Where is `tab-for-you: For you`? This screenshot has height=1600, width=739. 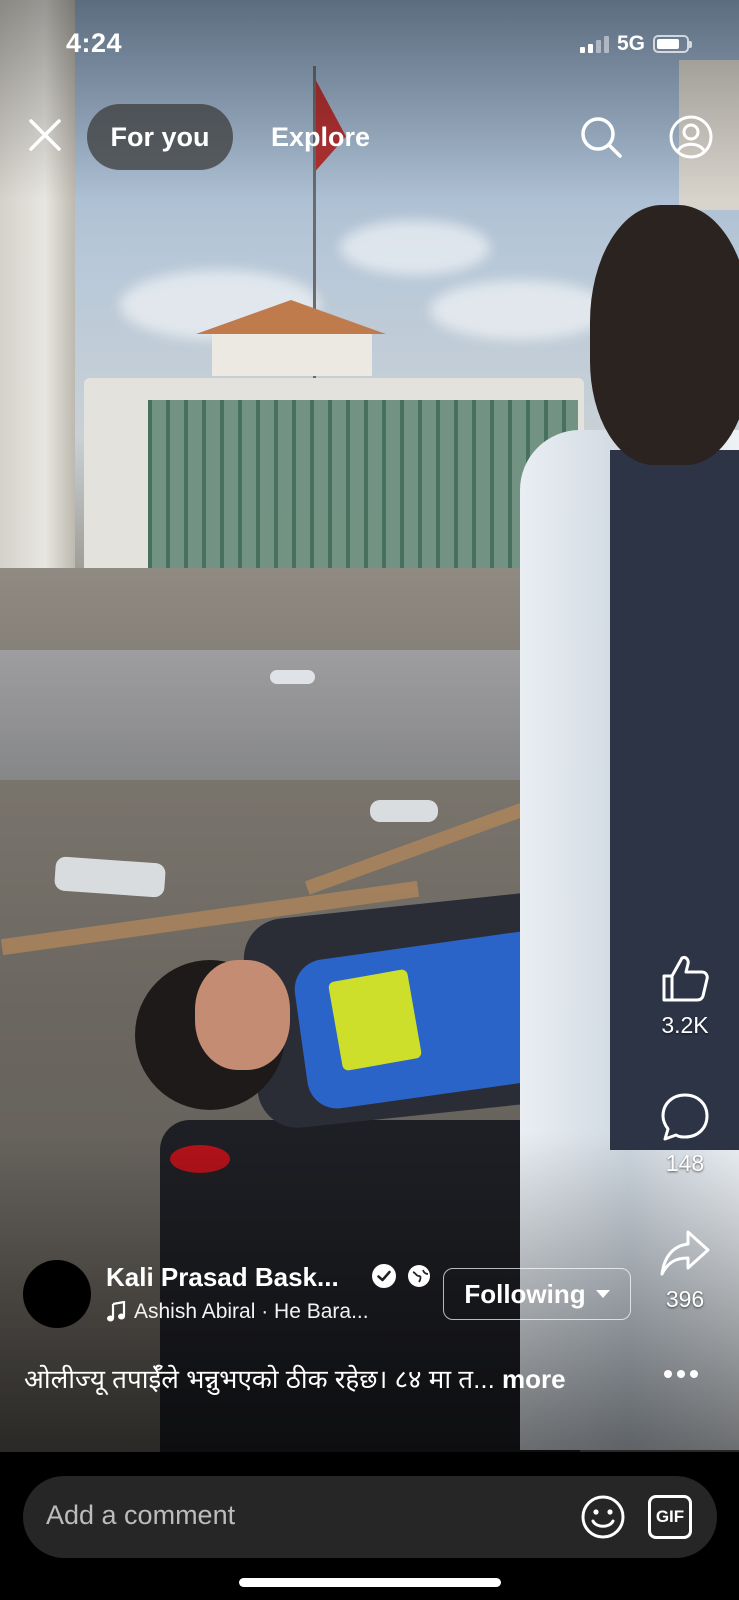
tab-for-you: For you is located at coordinates (160, 137).